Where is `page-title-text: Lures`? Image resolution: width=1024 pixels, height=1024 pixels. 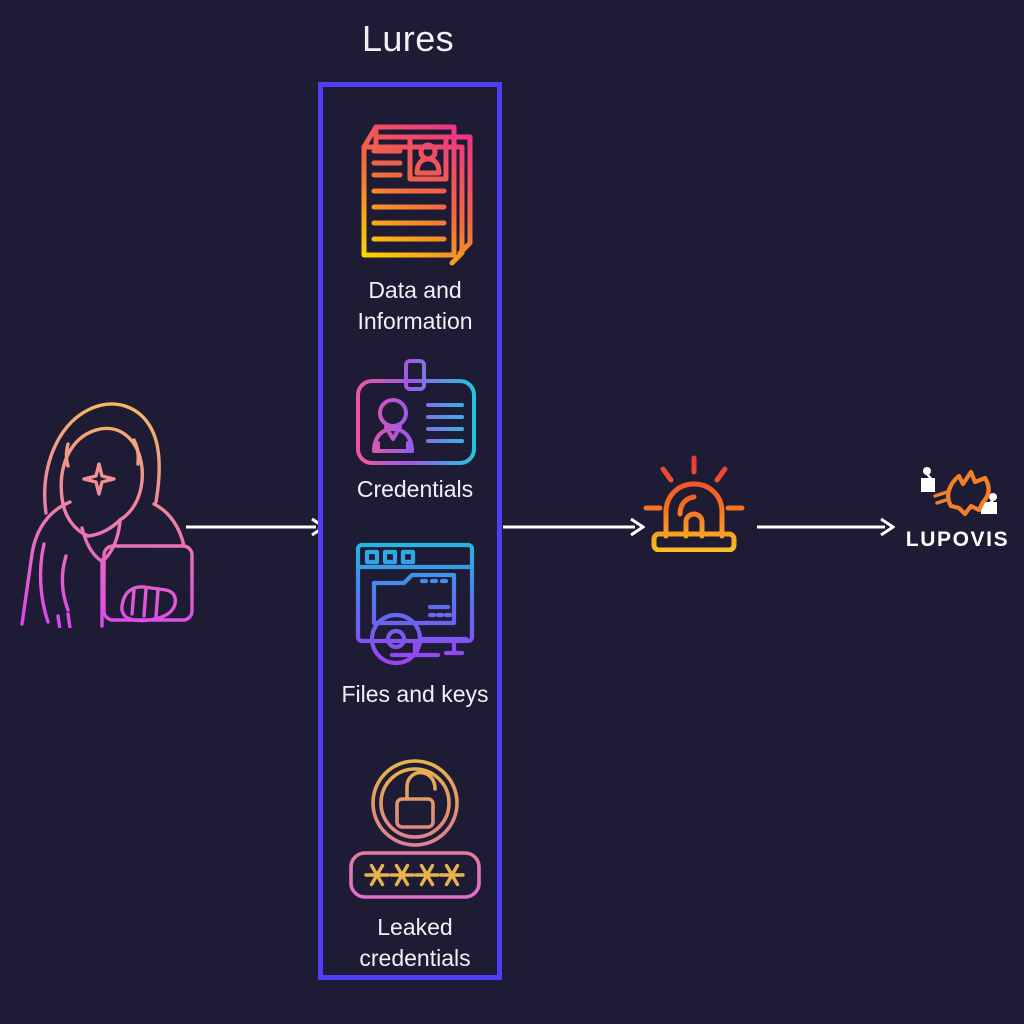 page-title-text: Lures is located at coordinates (408, 38).